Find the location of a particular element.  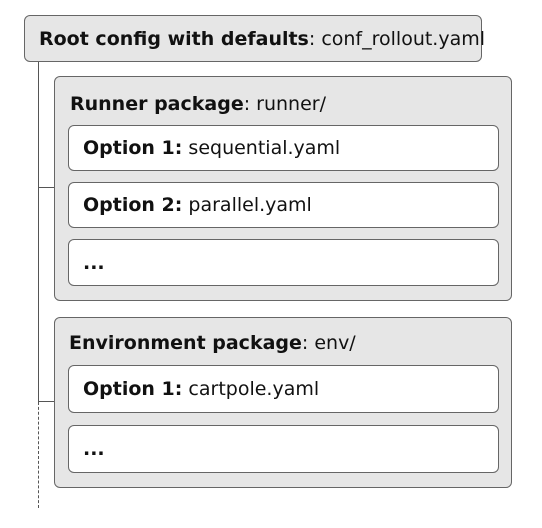

tree-continuation-dashed-line is located at coordinates (38, 455).